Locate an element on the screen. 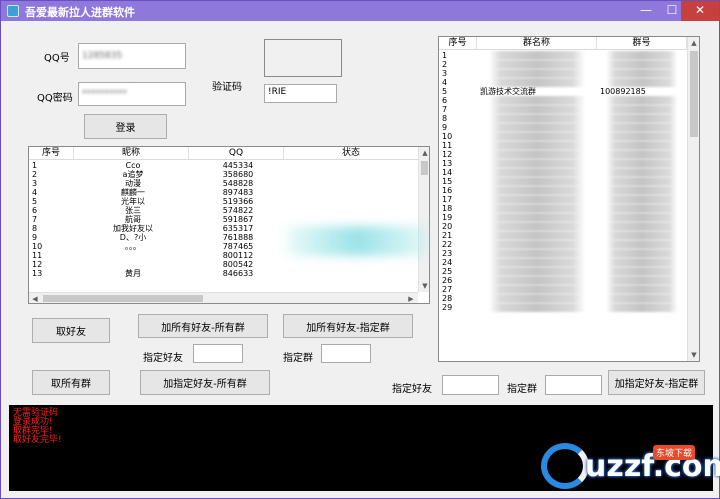 This screenshot has width=720, height=499. captcha-input: !RIE is located at coordinates (300, 93).